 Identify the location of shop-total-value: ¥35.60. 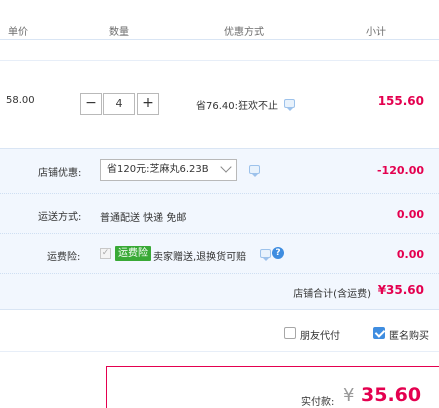
(400, 290).